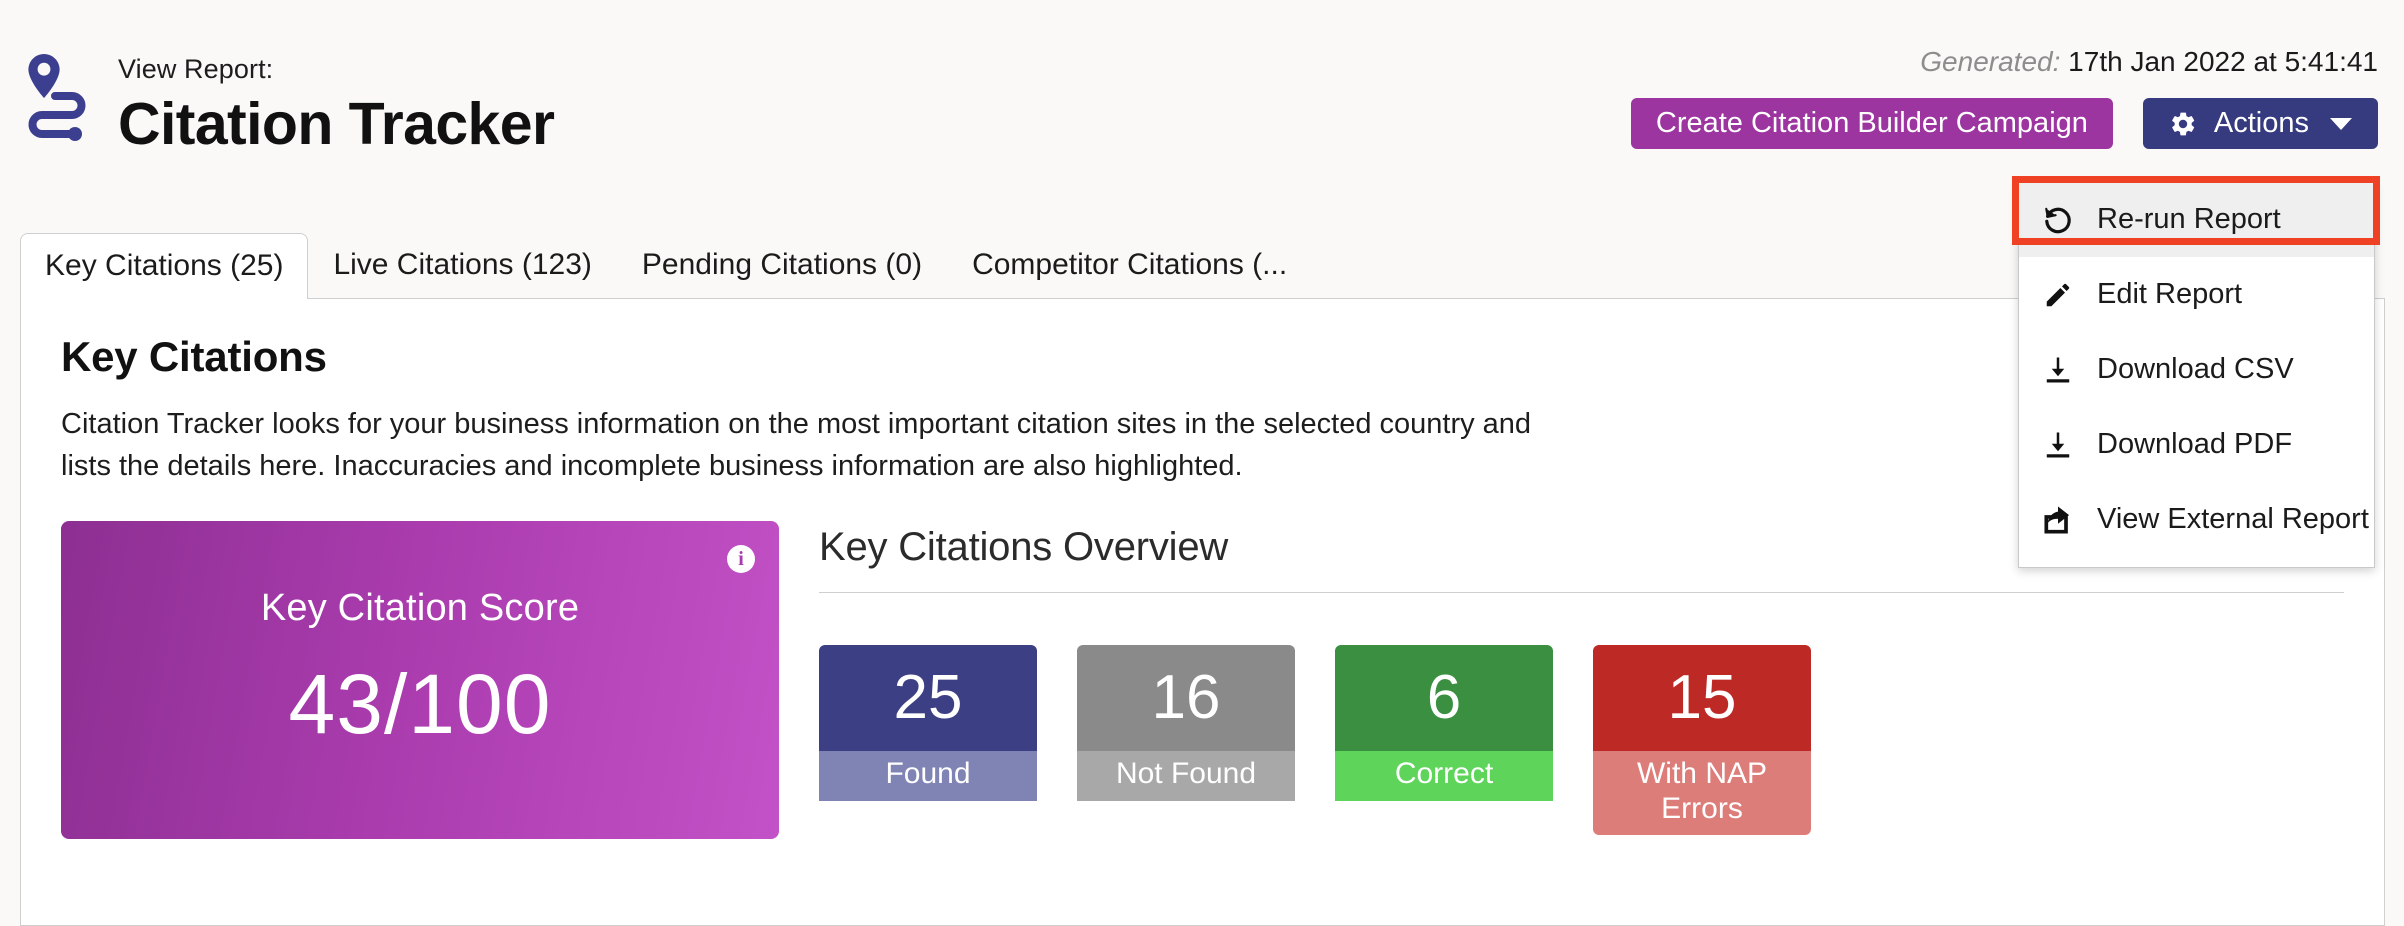 The image size is (2404, 926). What do you see at coordinates (1871, 123) in the screenshot?
I see `create-citation-builder-campaign-button: Create Citation Builder Campaign` at bounding box center [1871, 123].